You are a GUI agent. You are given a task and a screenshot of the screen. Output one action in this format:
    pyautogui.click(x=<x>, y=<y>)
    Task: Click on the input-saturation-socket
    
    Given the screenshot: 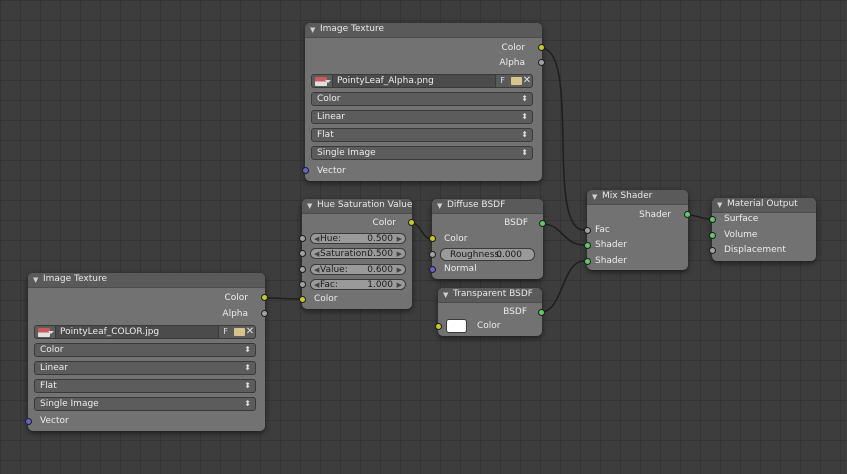 What is the action you would take?
    pyautogui.click(x=302, y=253)
    